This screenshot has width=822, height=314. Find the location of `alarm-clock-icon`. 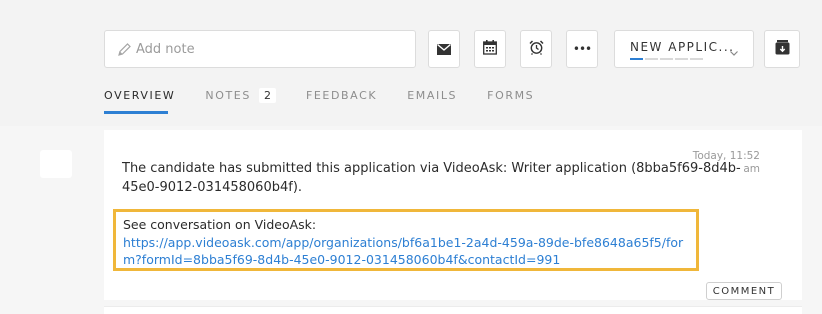

alarm-clock-icon is located at coordinates (536, 49).